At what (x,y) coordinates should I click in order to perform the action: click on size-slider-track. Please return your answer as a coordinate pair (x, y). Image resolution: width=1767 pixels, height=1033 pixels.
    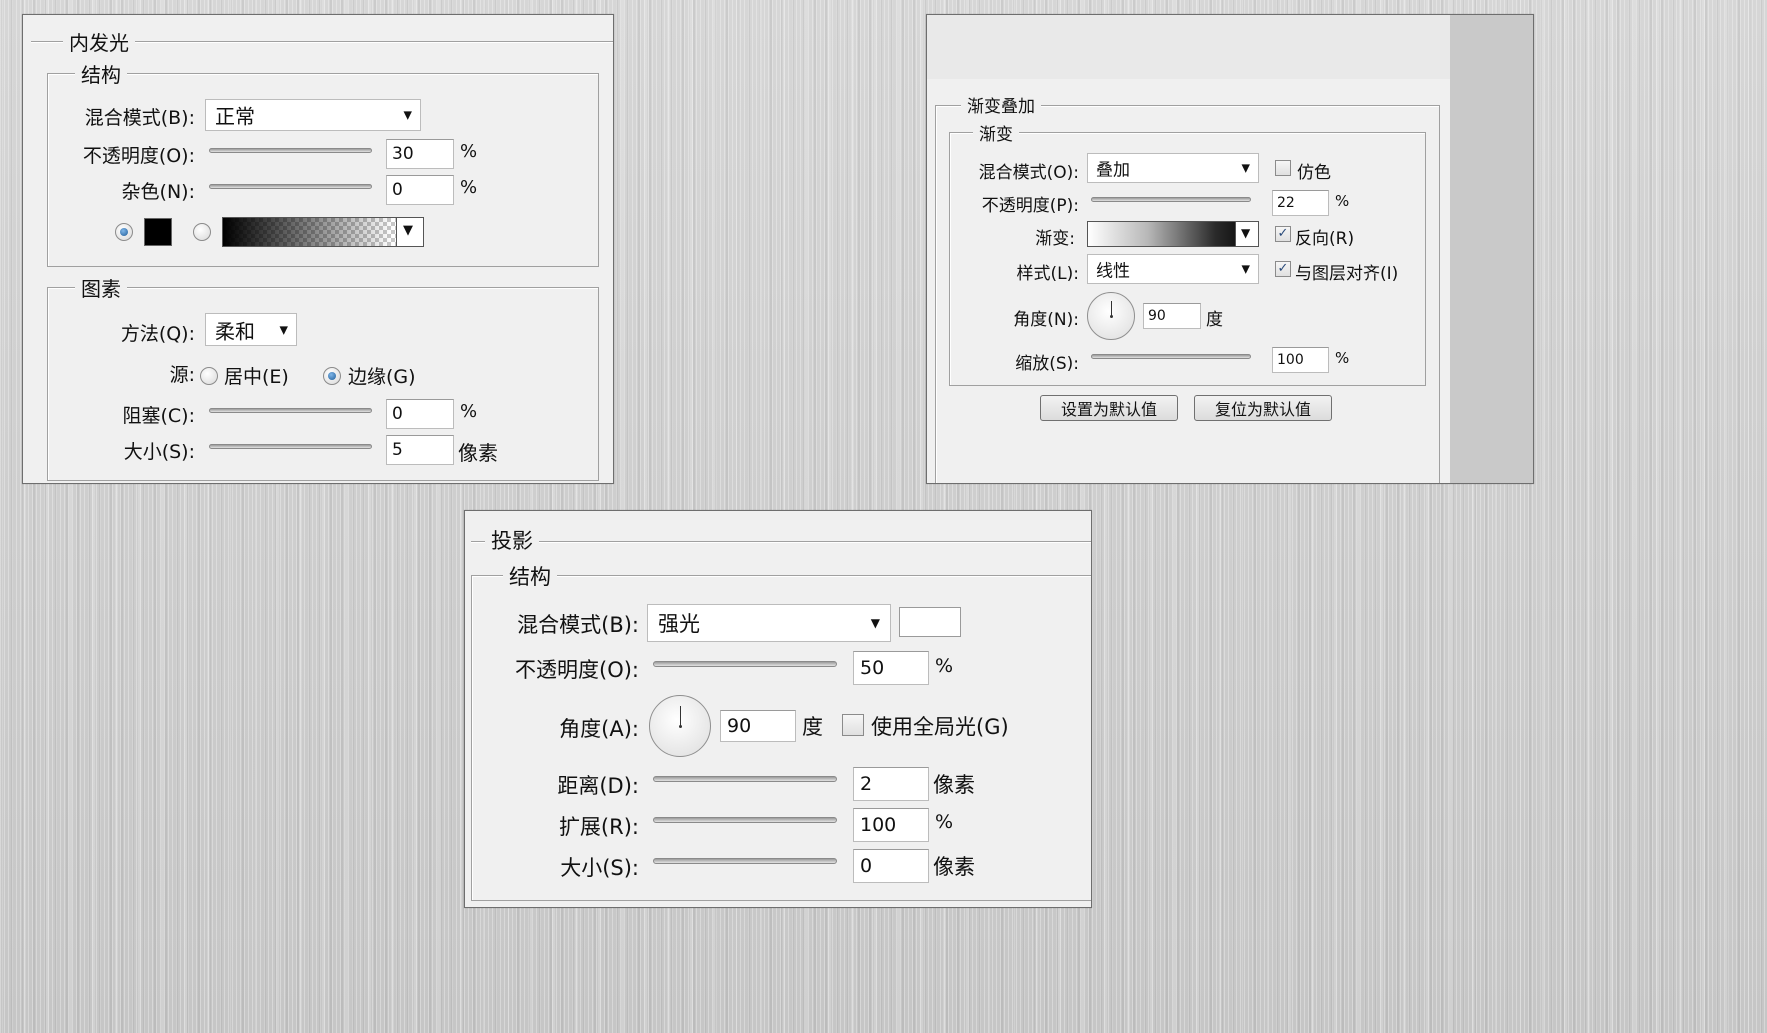
    Looking at the image, I should click on (290, 446).